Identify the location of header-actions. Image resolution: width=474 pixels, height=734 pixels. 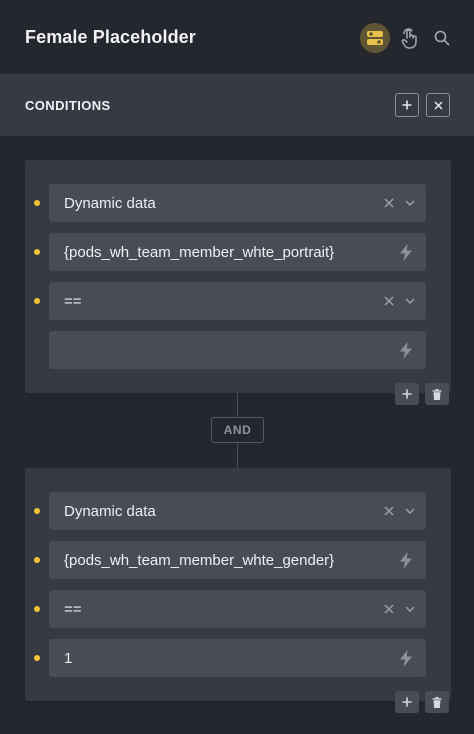
(407, 38).